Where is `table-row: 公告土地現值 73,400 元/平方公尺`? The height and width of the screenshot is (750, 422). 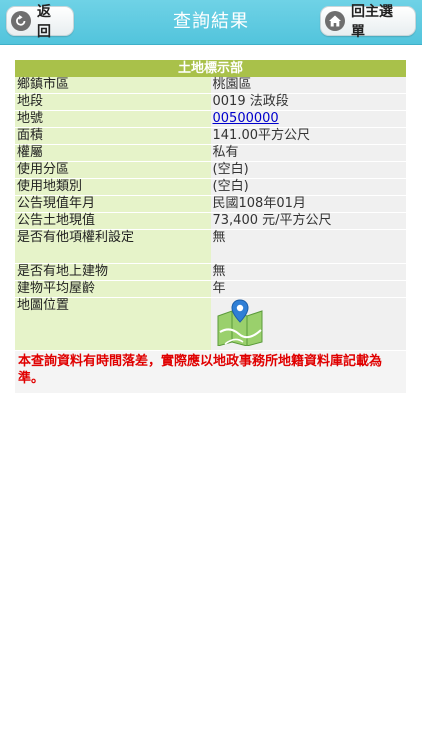
table-row: 公告土地現值 73,400 元/平方公尺 is located at coordinates (210, 221).